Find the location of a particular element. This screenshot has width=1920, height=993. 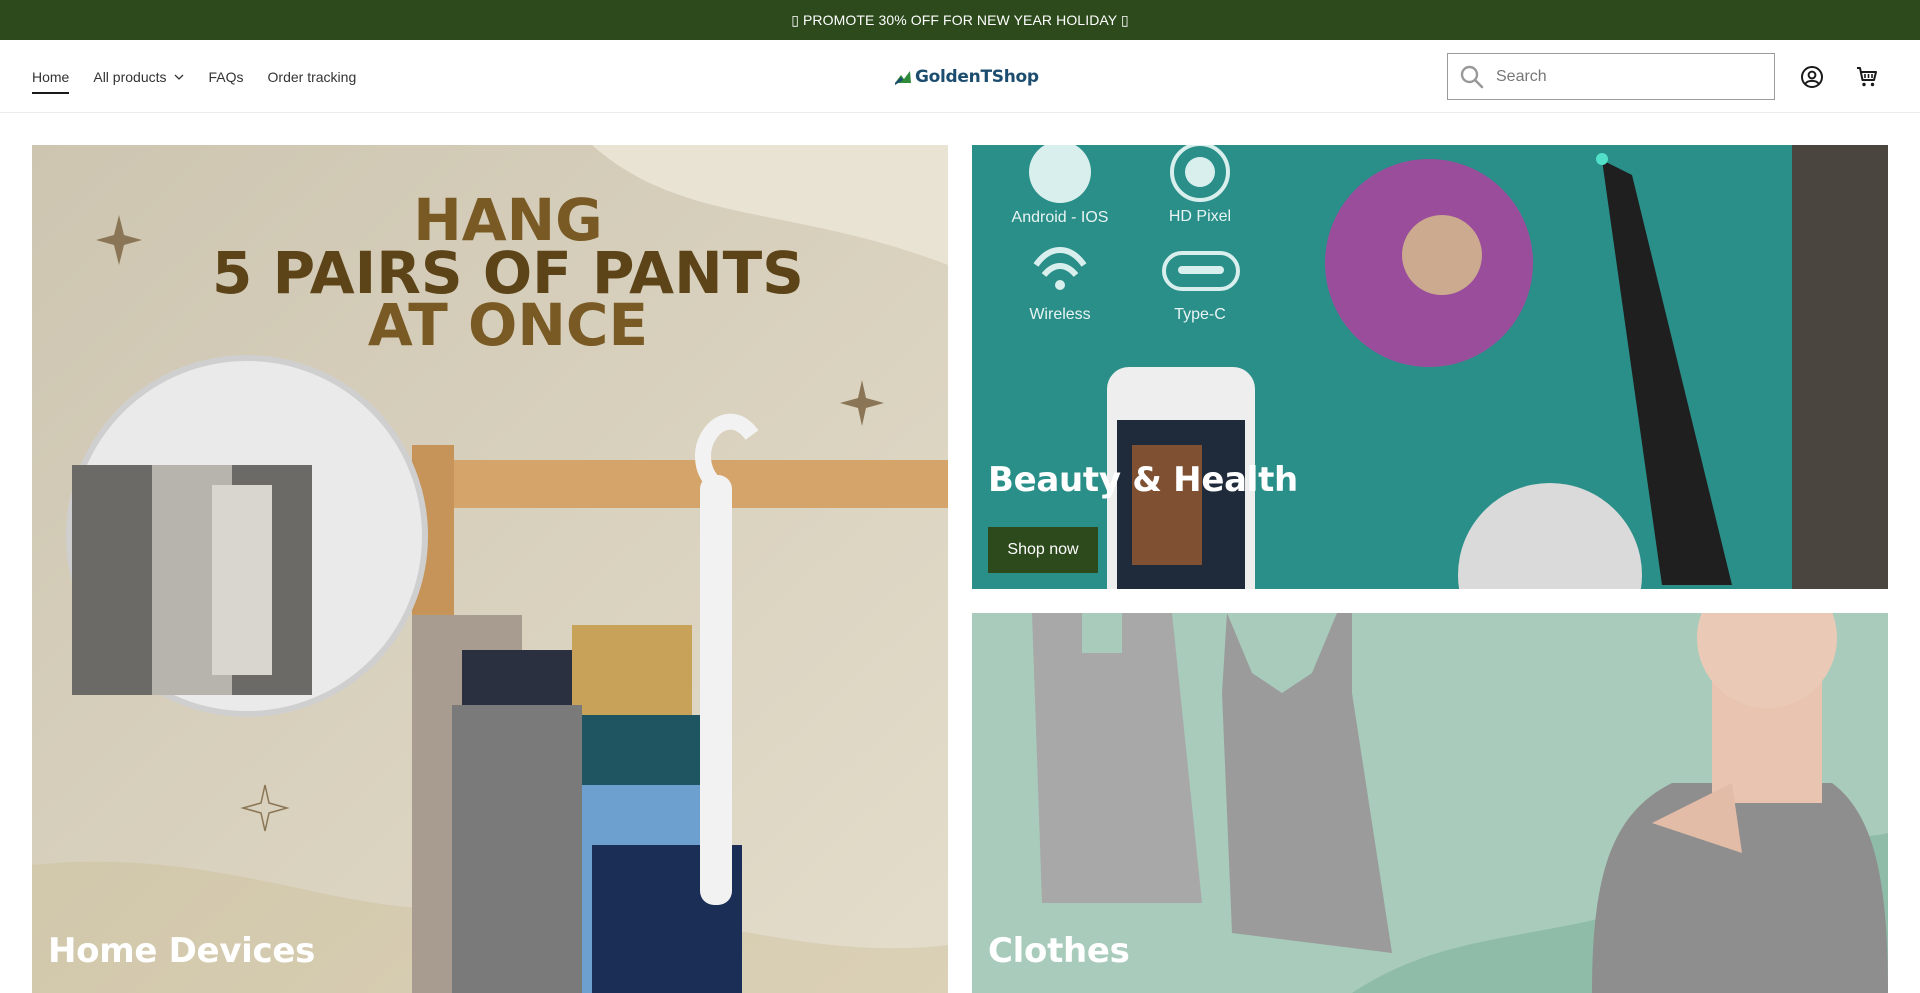

search-input is located at coordinates (1626, 76).